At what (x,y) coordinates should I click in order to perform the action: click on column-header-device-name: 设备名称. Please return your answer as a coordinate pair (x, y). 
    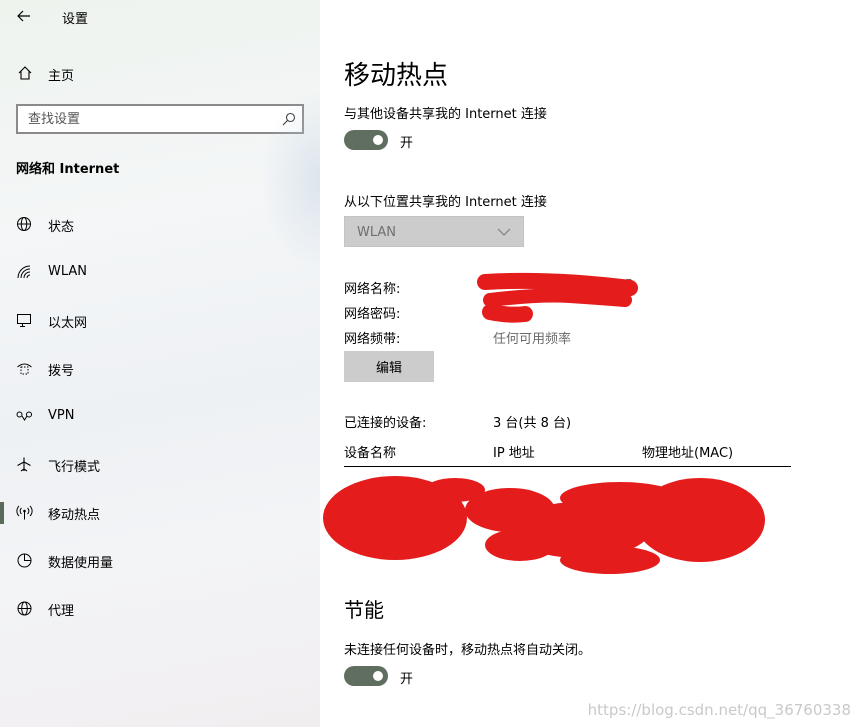
    Looking at the image, I should click on (370, 453).